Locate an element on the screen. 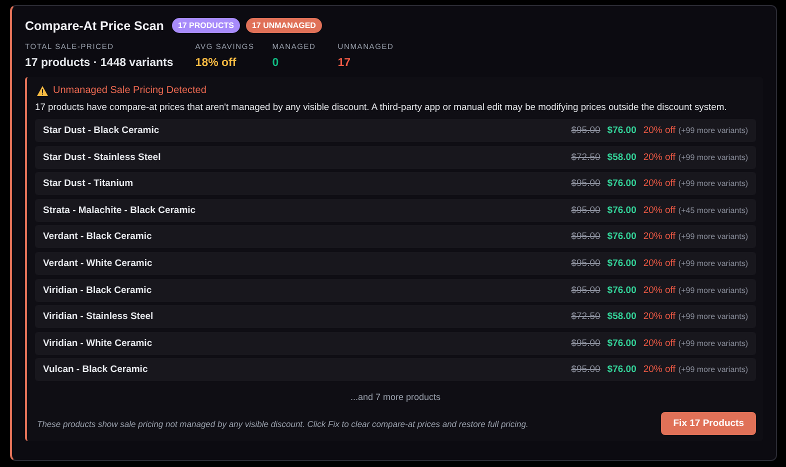 The width and height of the screenshot is (786, 467). stat-value: 18% off is located at coordinates (216, 63).